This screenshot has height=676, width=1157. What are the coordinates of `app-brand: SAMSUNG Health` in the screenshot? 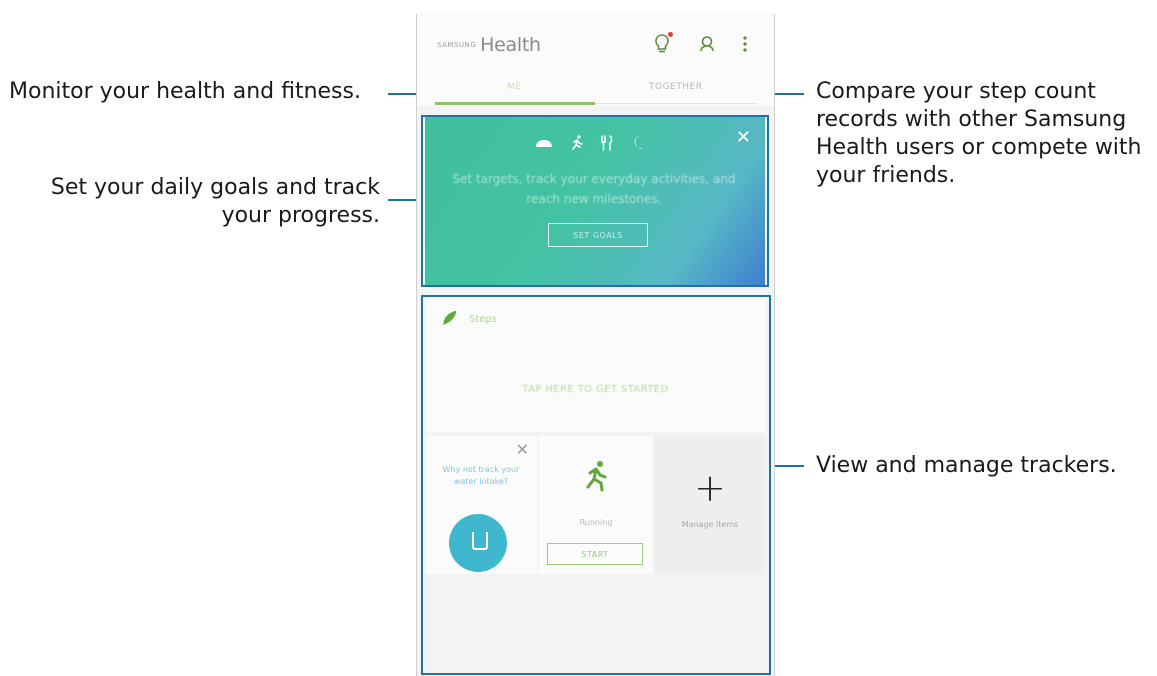 It's located at (489, 45).